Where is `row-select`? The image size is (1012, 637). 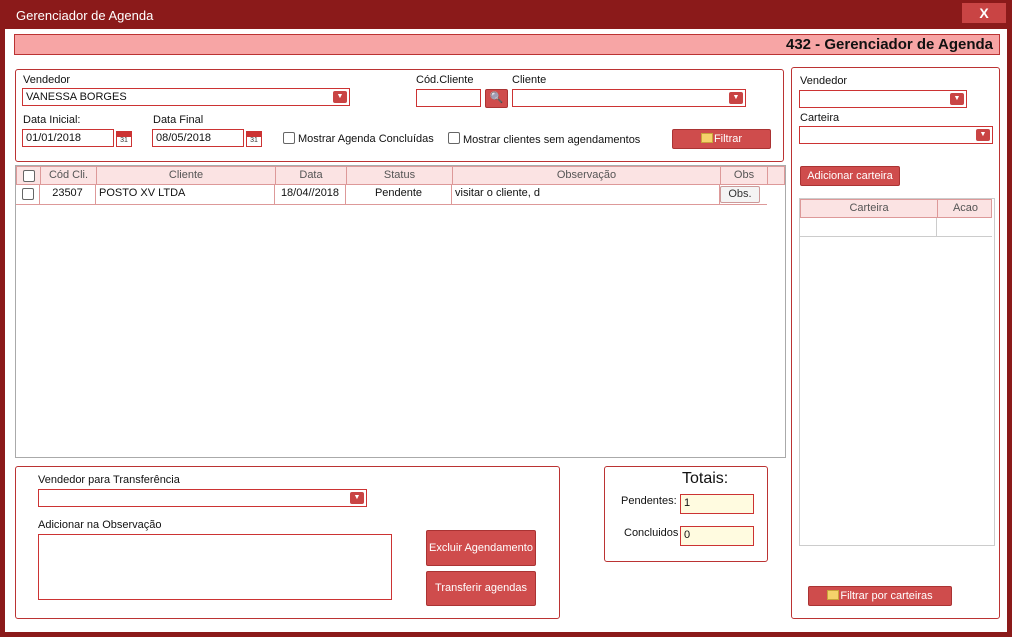 row-select is located at coordinates (28, 194).